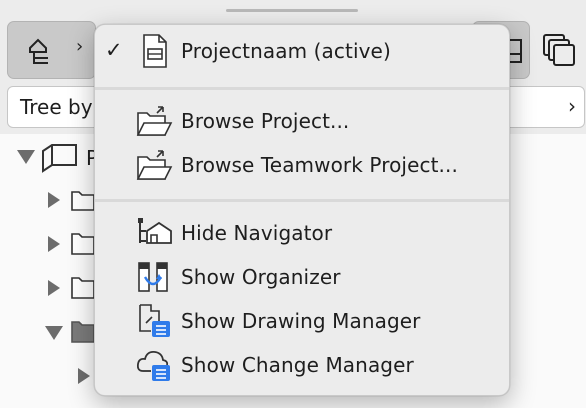 The width and height of the screenshot is (586, 408). What do you see at coordinates (114, 50) in the screenshot?
I see `checkmark-icon: ✓` at bounding box center [114, 50].